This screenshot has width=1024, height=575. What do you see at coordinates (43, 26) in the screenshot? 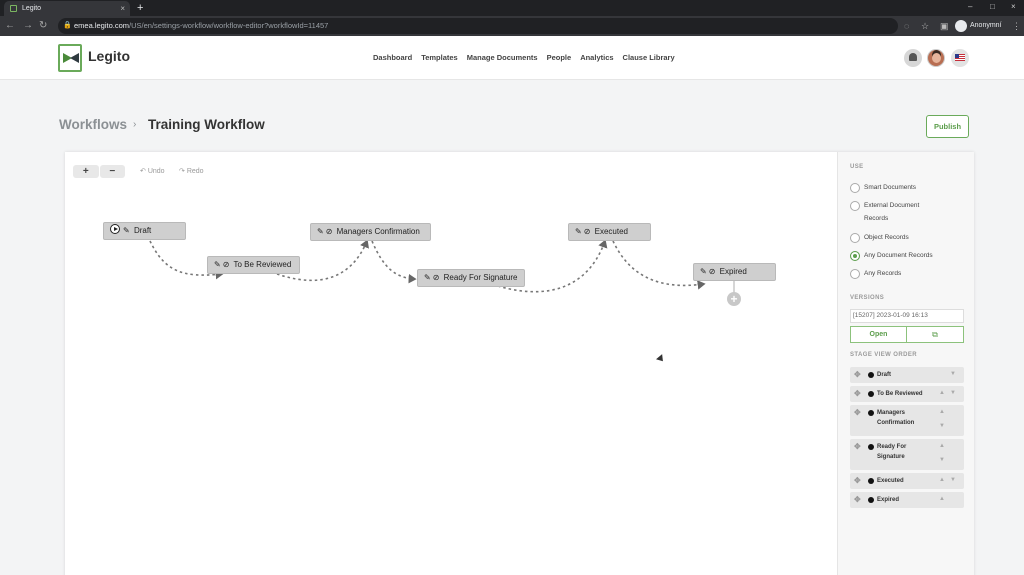
I see `reload-icon: ↻` at bounding box center [43, 26].